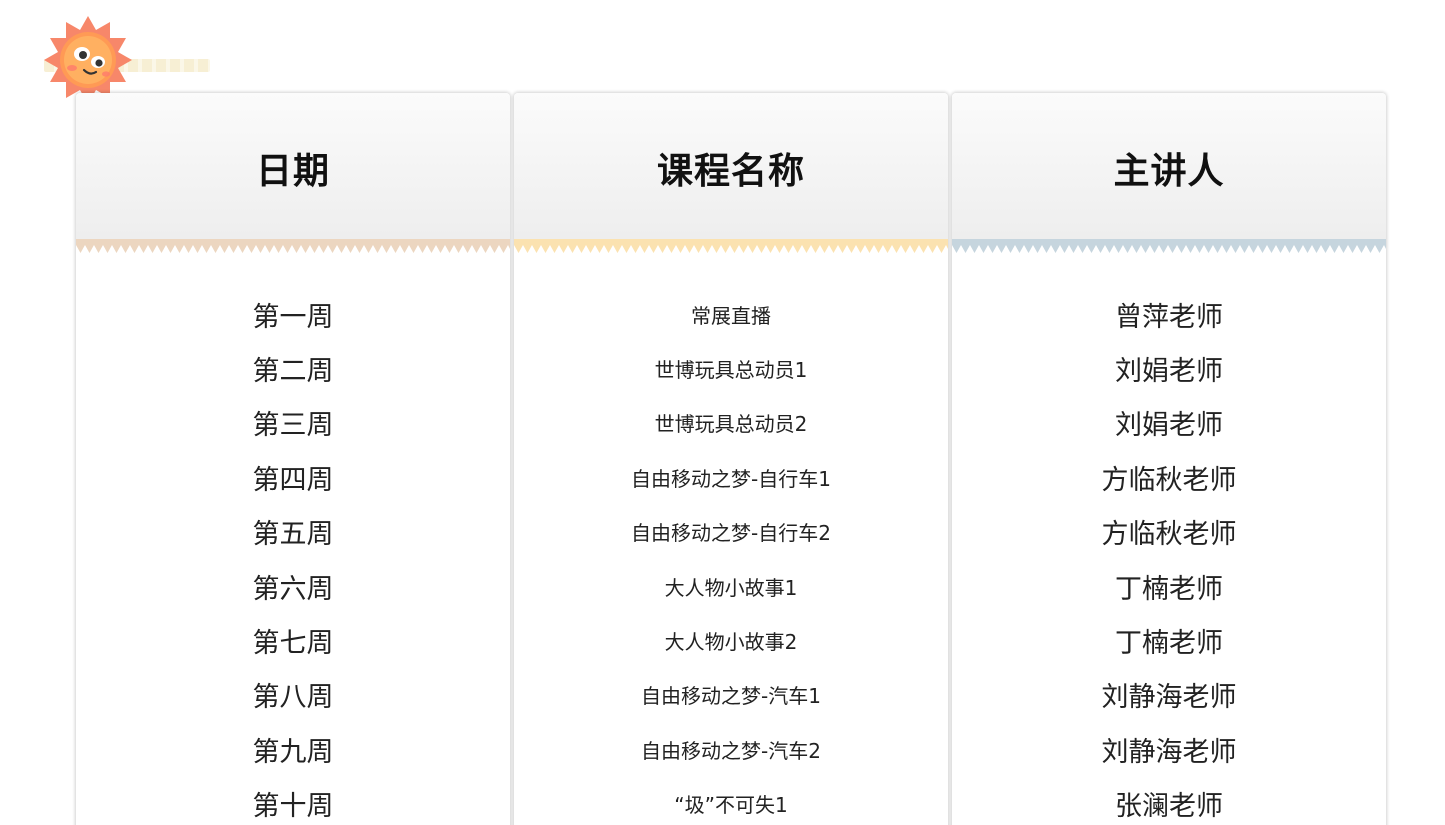  Describe the element at coordinates (731, 246) in the screenshot. I see `course-header-zigzag-border` at that location.